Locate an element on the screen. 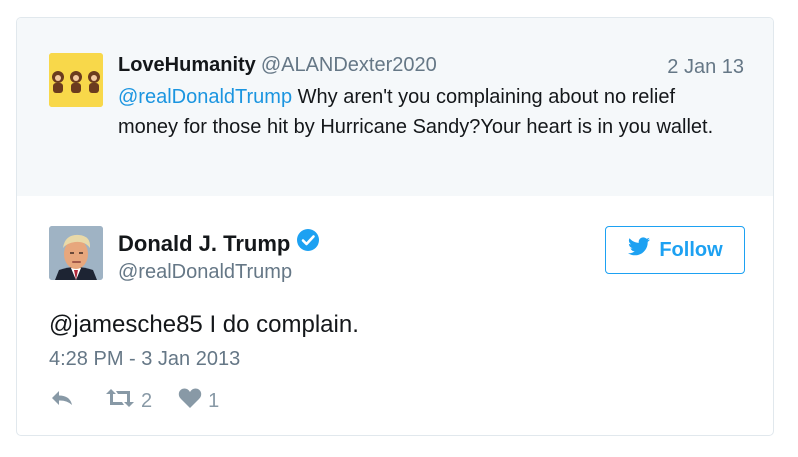 The image size is (798, 457). retweet-count: 2 is located at coordinates (147, 400).